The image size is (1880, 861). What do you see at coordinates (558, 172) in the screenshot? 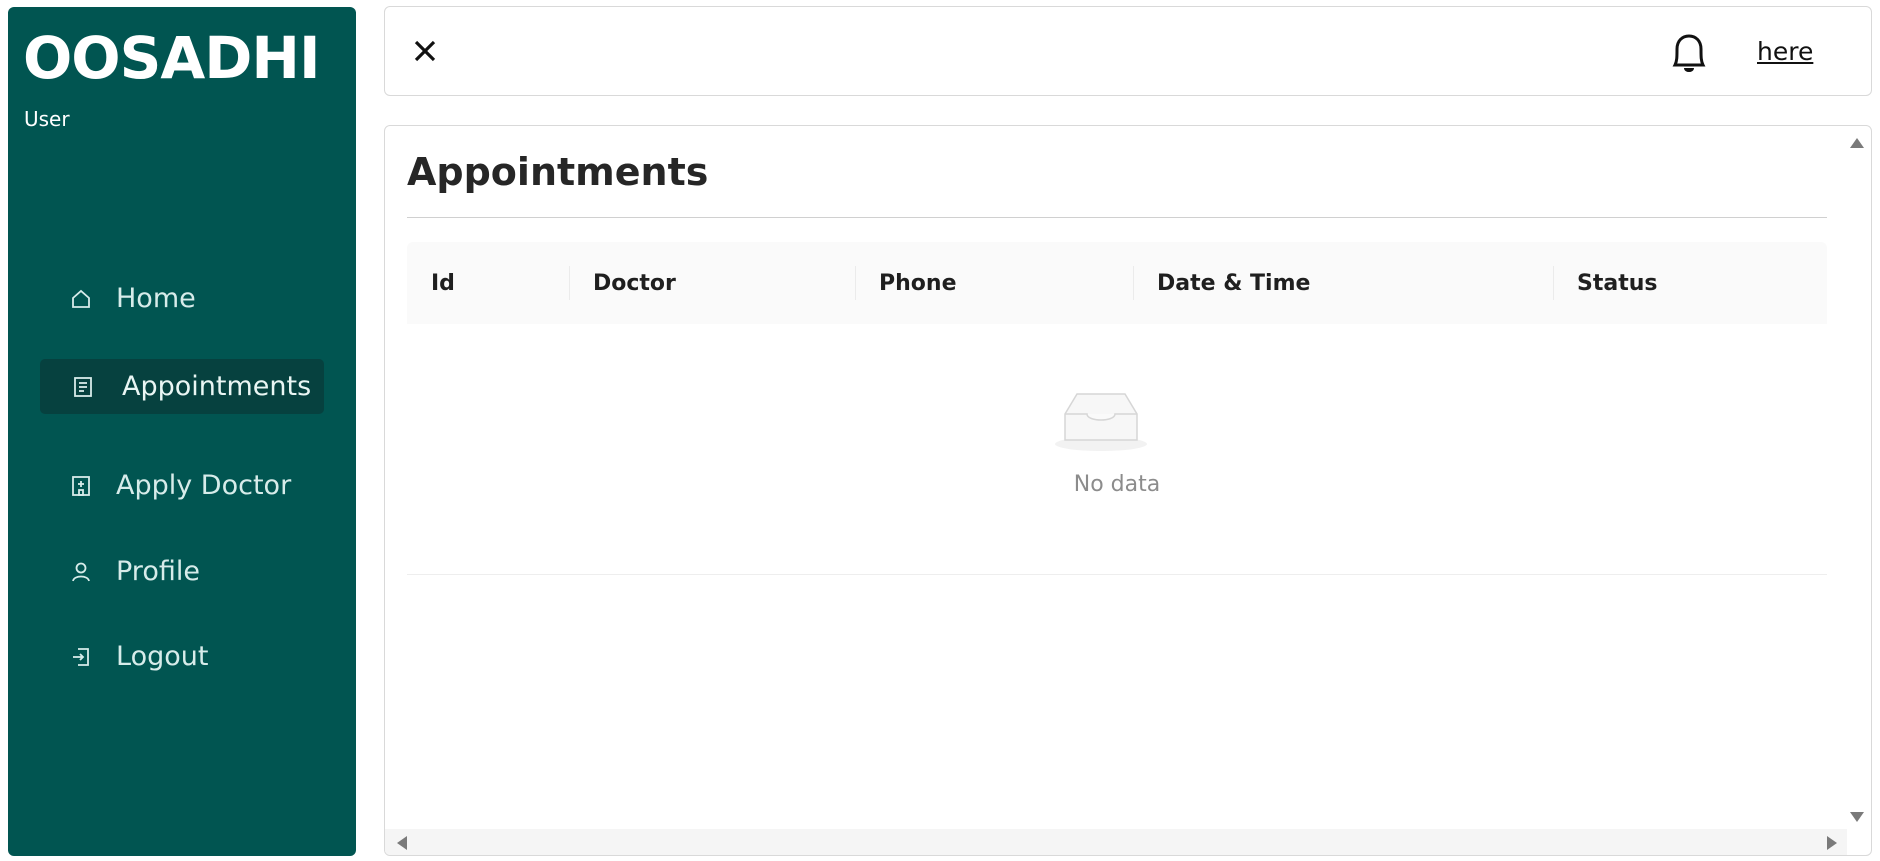
I see `page-title: Appointments` at bounding box center [558, 172].